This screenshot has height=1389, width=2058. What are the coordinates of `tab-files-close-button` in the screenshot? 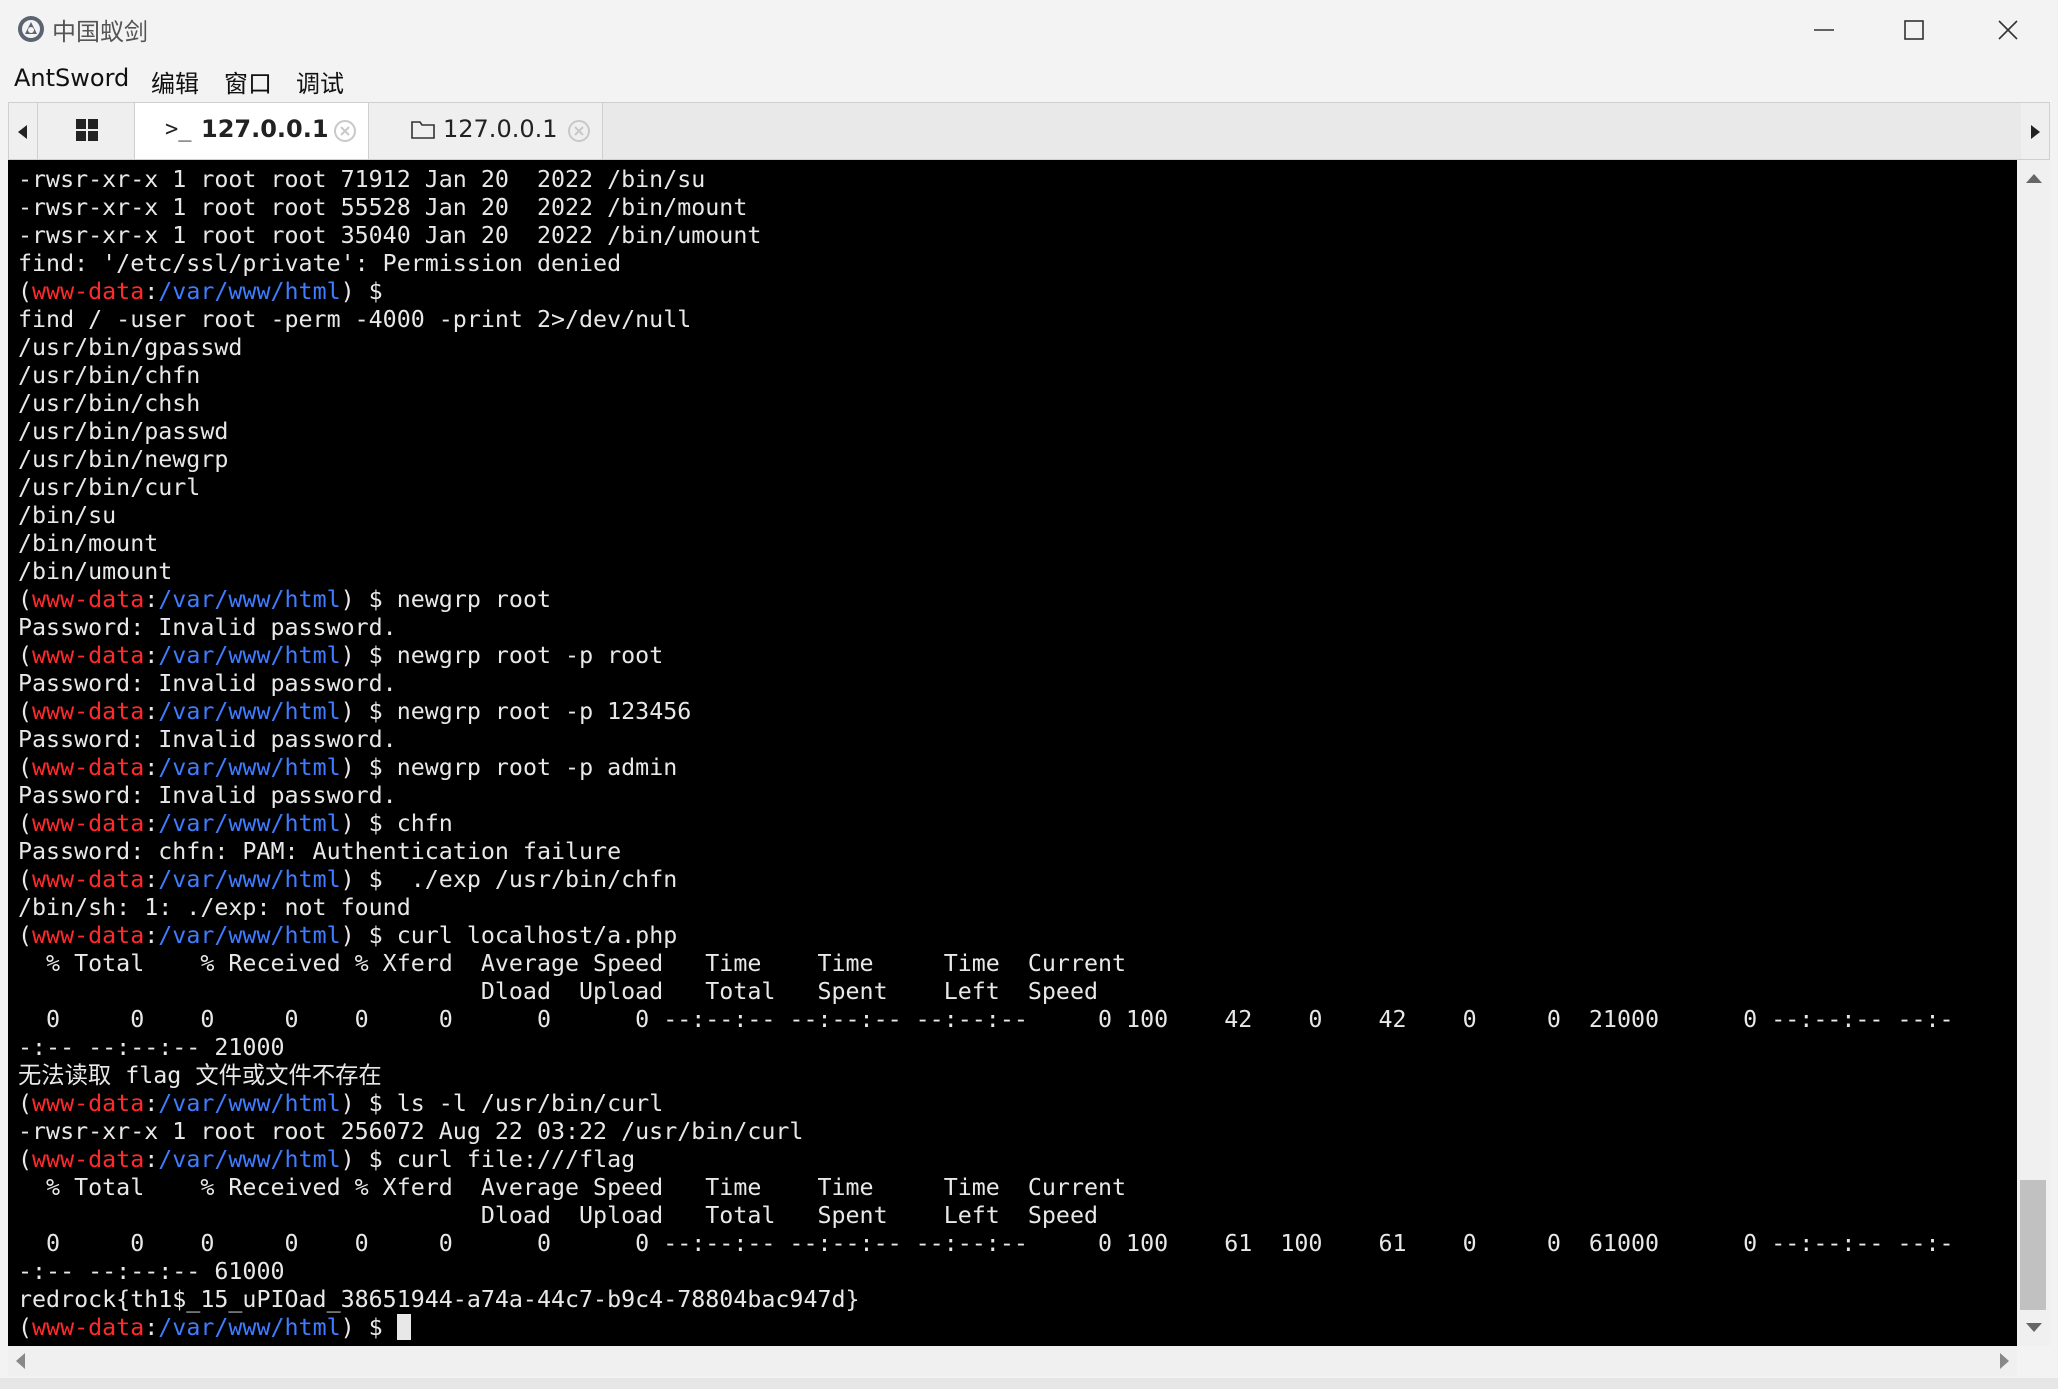 It's located at (579, 131).